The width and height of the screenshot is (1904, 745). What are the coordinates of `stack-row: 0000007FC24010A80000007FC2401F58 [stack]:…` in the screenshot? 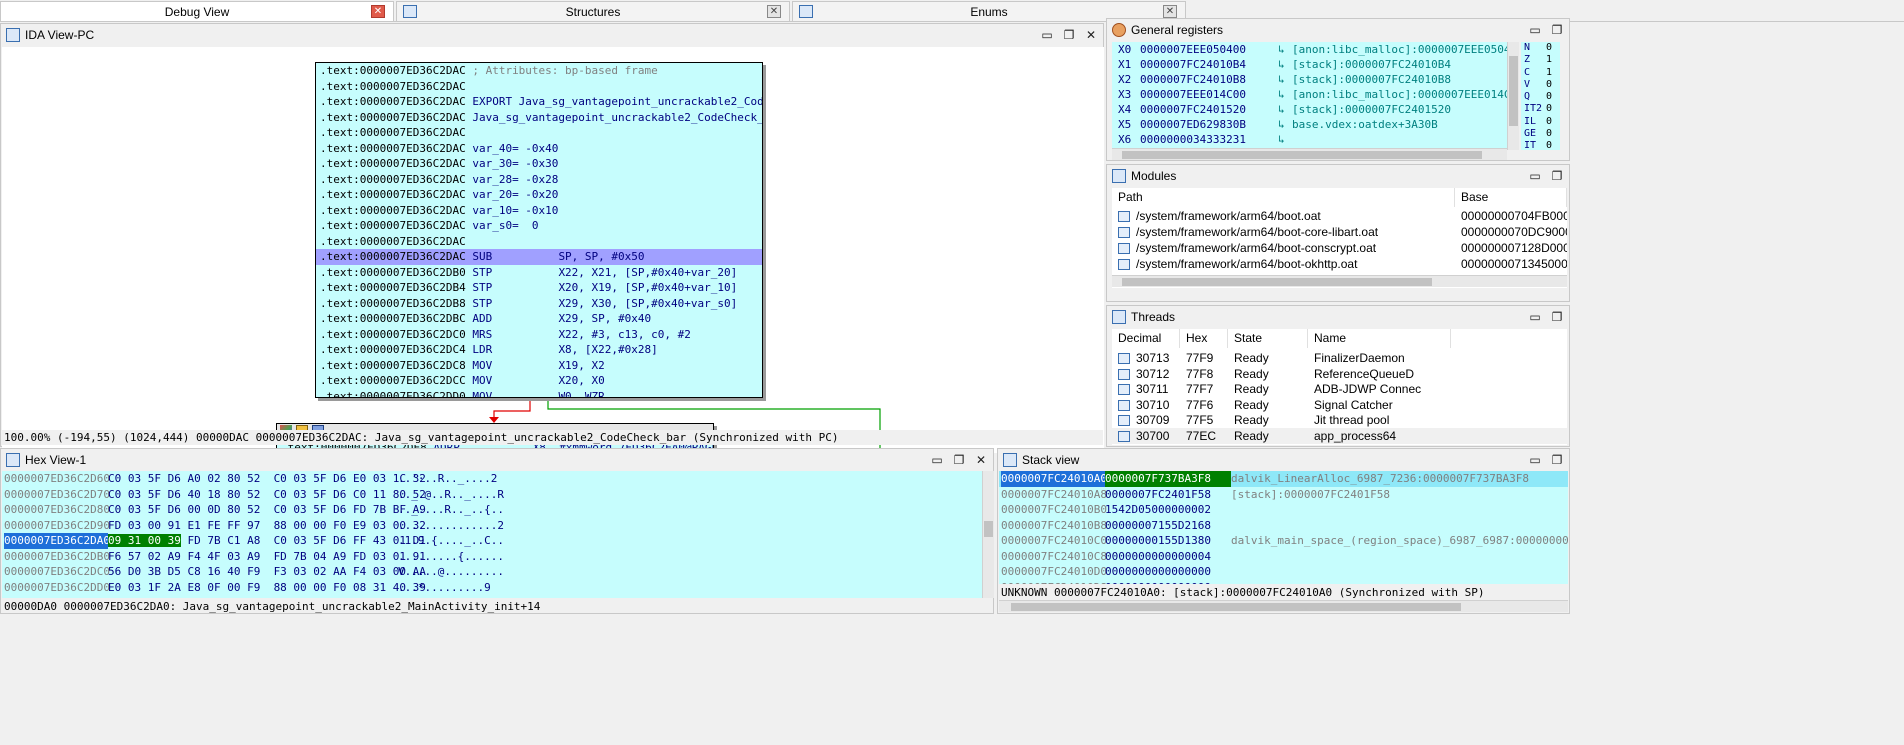 It's located at (1283, 495).